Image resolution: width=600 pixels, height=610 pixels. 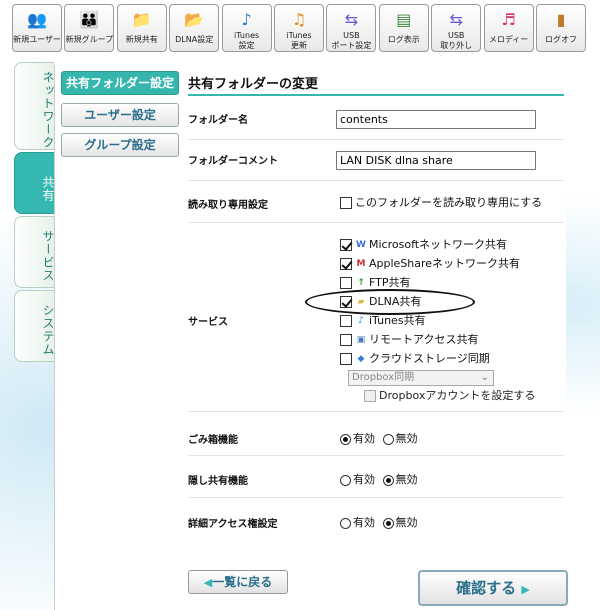 I want to click on access-enabled-label: 有効, so click(x=364, y=522).